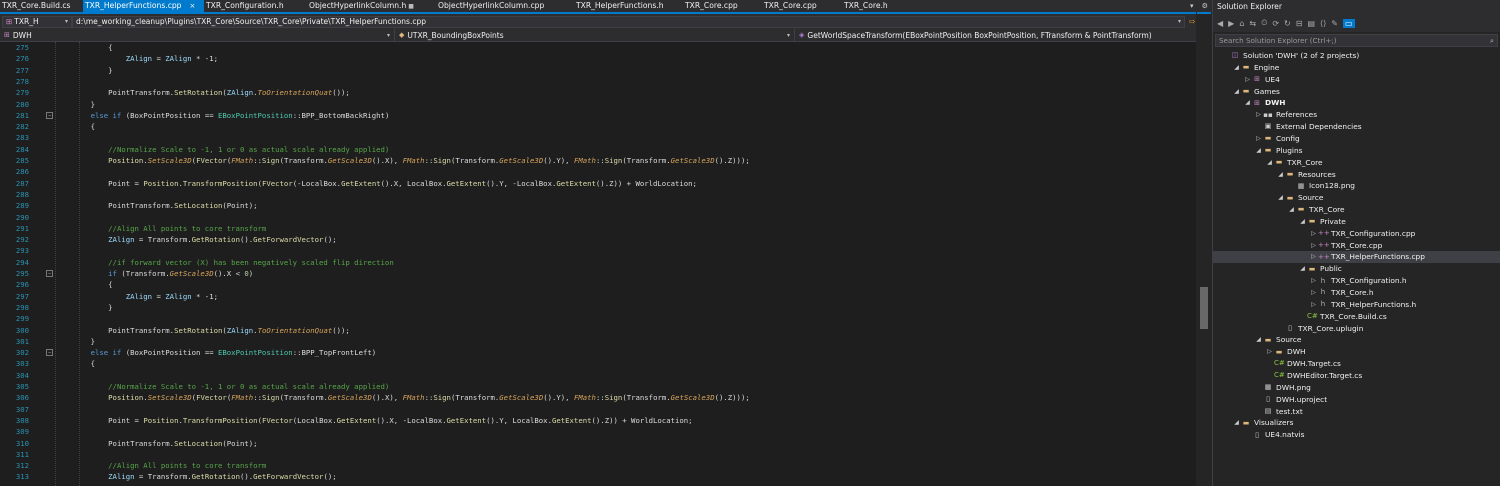 This screenshot has height=486, width=1500. I want to click on scope-nav-combo: ◆ UTXR_BoundingBoxPoints ▾, so click(595, 35).